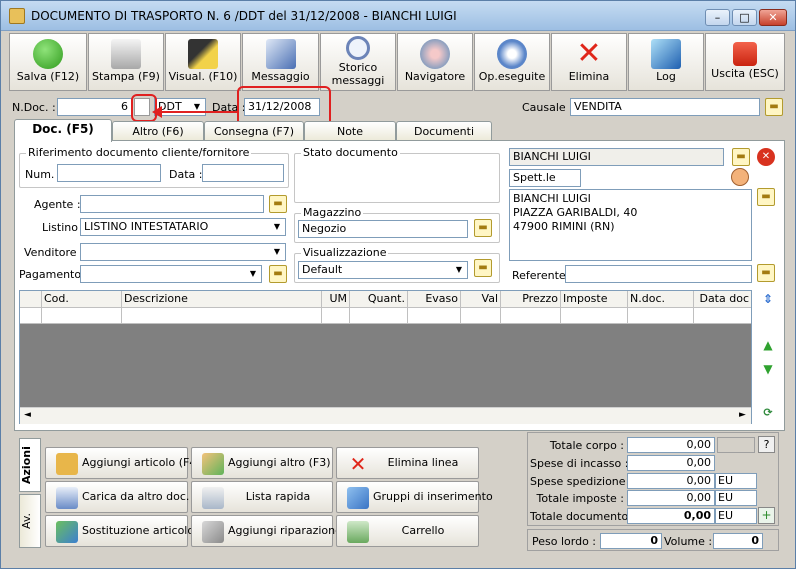 The width and height of the screenshot is (796, 569). What do you see at coordinates (64, 227) in the screenshot?
I see `listino-label: Listino :` at bounding box center [64, 227].